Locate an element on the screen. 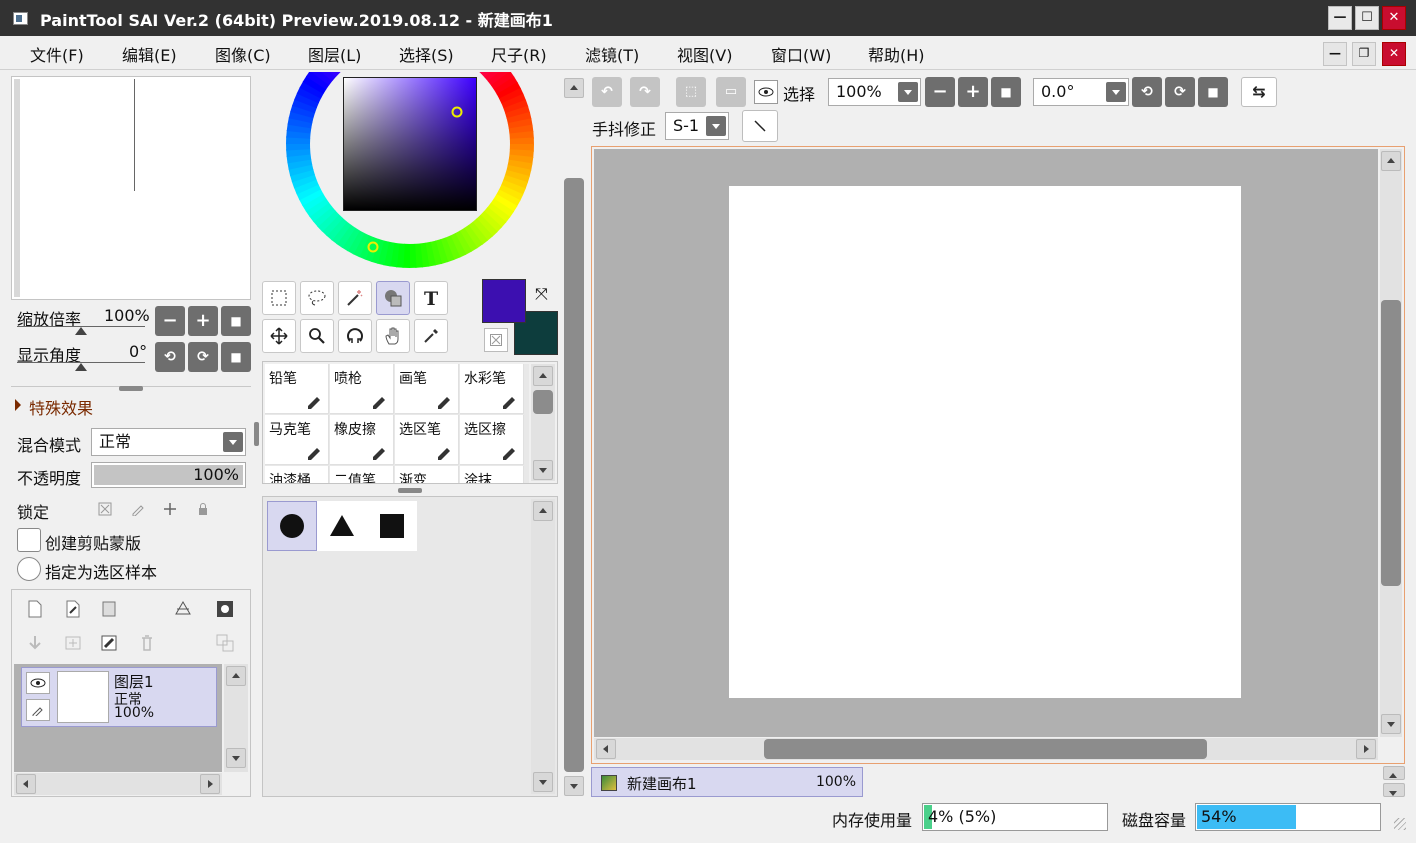  doc-minimize-button: — is located at coordinates (1335, 54).